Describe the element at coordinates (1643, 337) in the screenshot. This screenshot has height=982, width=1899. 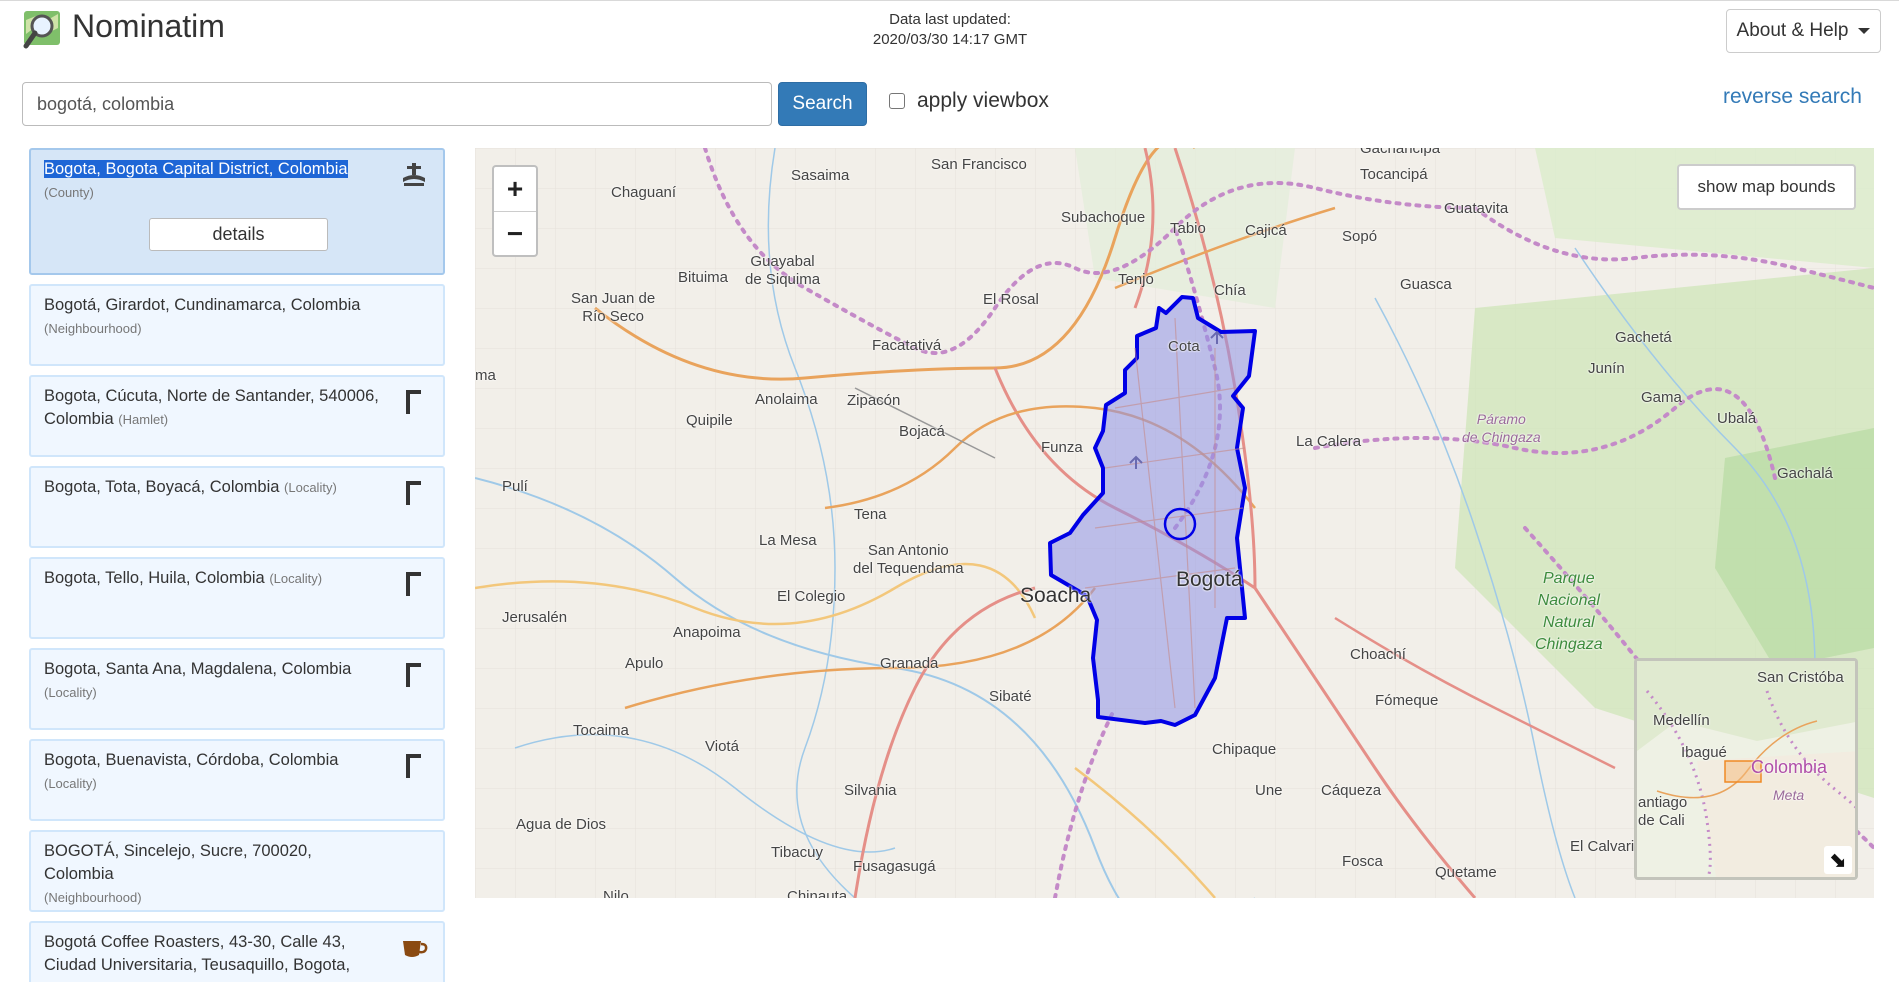
I see `map-label: Gachetá` at that location.